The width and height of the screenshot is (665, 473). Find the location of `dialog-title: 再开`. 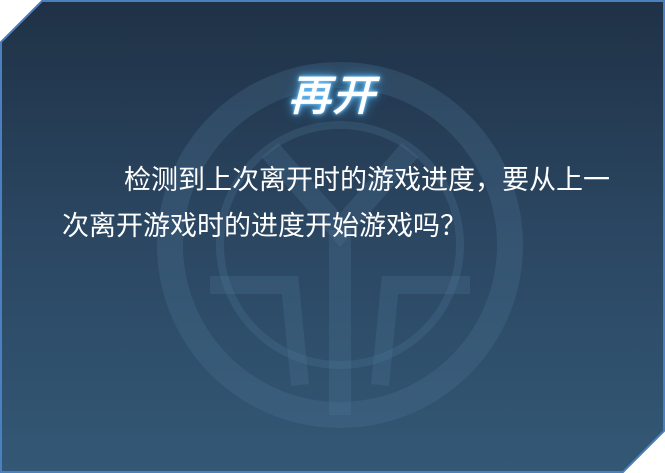

dialog-title: 再开 is located at coordinates (332, 95).